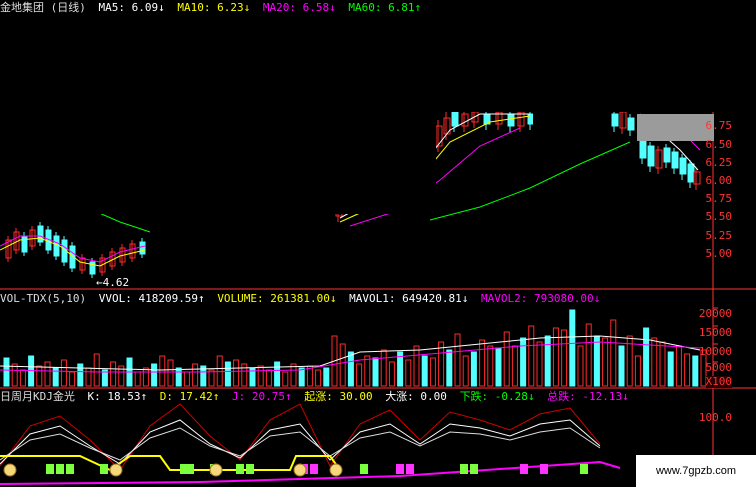 The image size is (756, 487). Describe the element at coordinates (719, 253) in the screenshot. I see `price-label: 5.00` at that location.